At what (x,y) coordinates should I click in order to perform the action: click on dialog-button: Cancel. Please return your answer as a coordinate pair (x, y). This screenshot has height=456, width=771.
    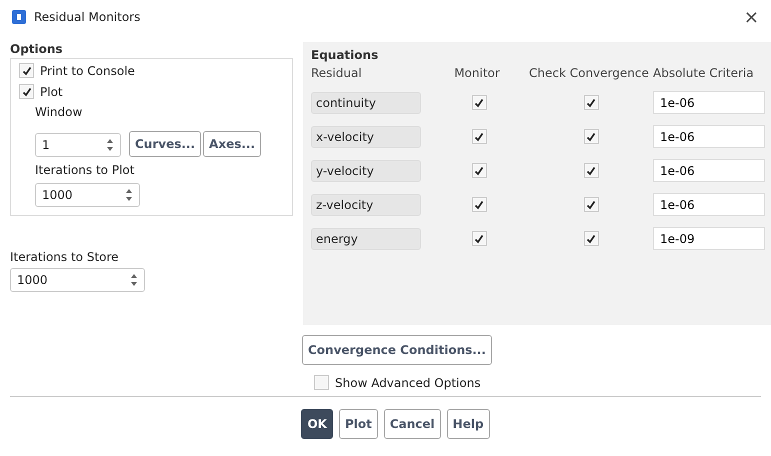
    Looking at the image, I should click on (412, 424).